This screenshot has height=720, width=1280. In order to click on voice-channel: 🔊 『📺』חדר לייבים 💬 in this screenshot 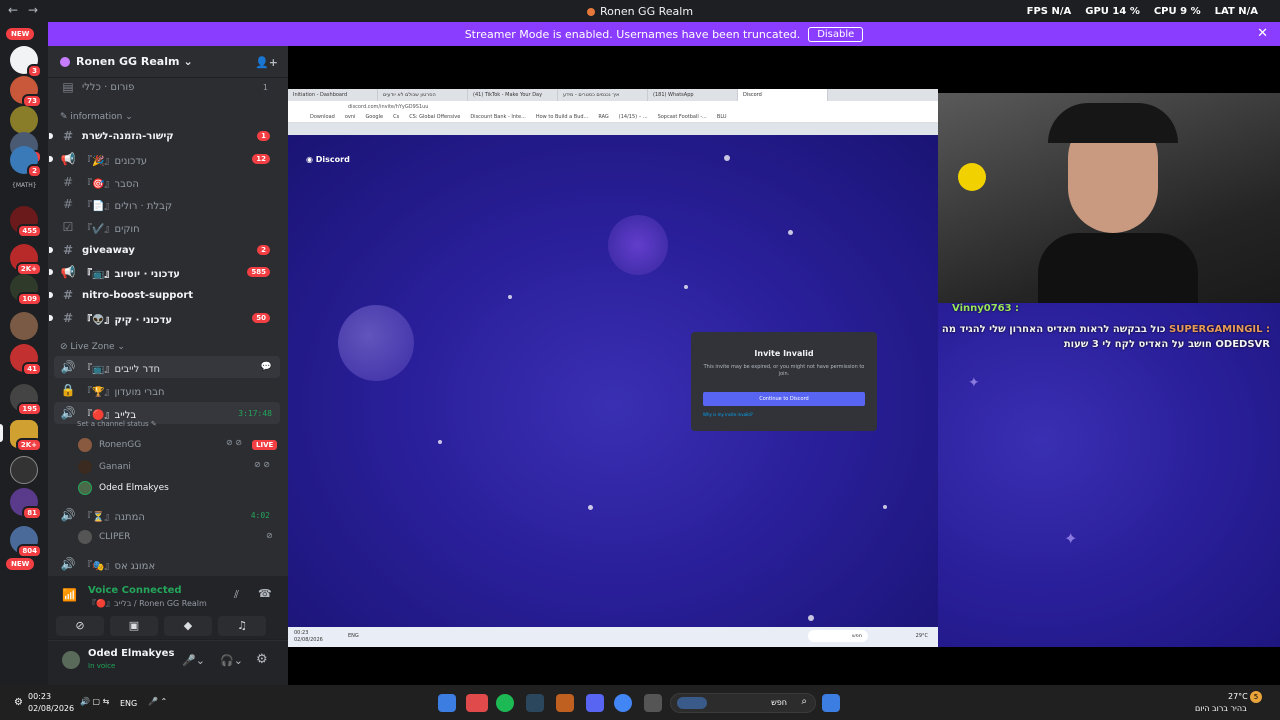, I will do `click(167, 367)`.